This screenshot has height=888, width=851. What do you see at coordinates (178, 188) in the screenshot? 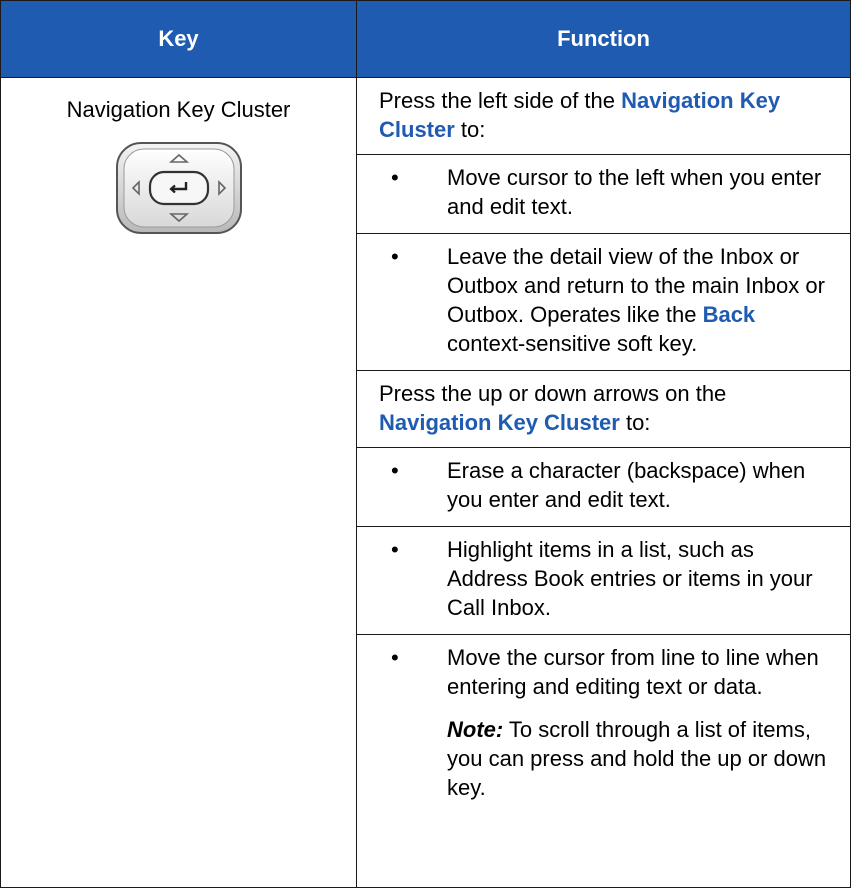
I see `navigation-key-cluster-icon` at bounding box center [178, 188].